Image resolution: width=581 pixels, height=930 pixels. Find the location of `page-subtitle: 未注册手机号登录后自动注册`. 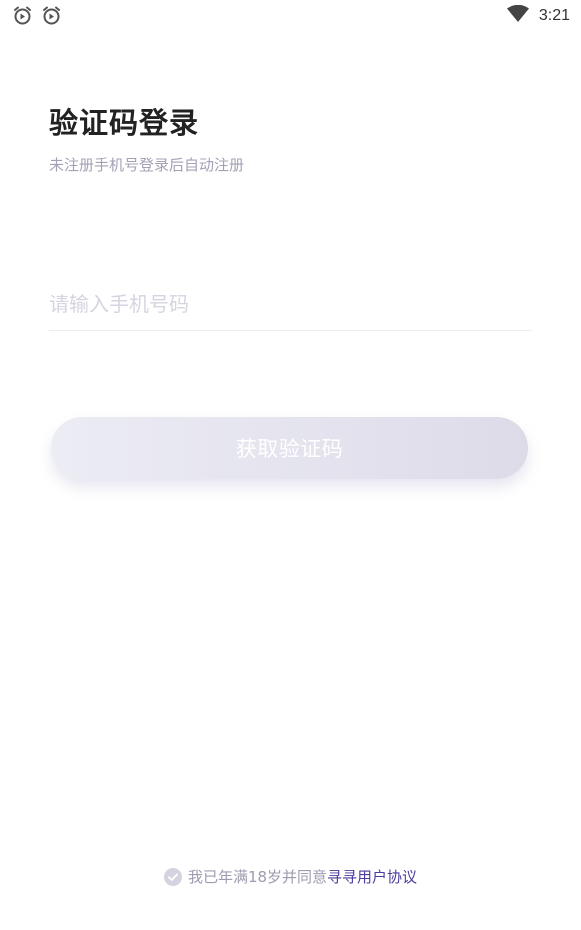

page-subtitle: 未注册手机号登录后自动注册 is located at coordinates (147, 165).